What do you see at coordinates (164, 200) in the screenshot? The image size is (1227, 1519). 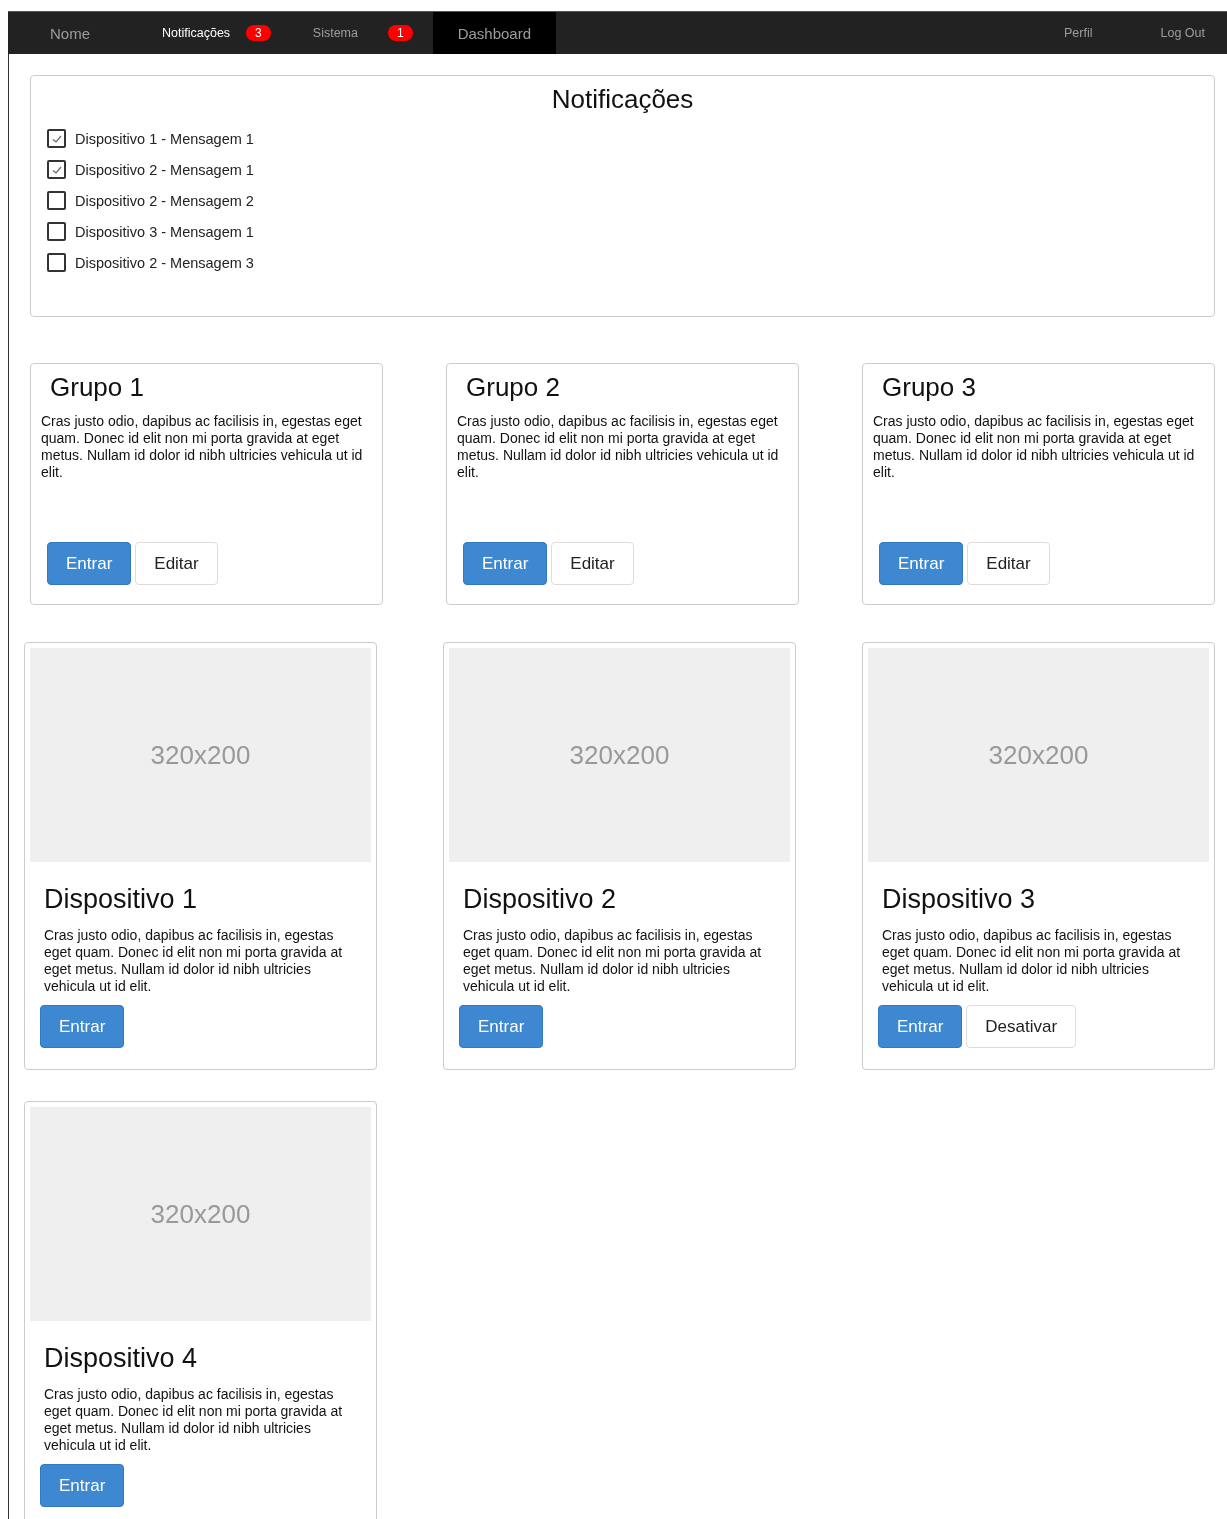 I see `notification-label: Dispositivo 2 - Mensagem 2` at bounding box center [164, 200].